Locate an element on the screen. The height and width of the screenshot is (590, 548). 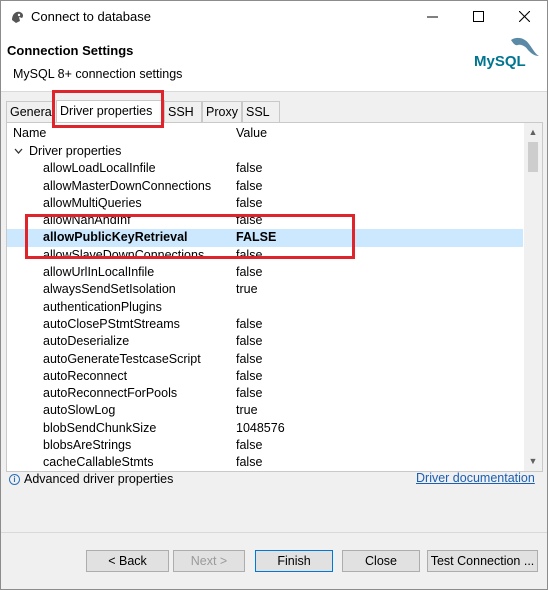
footer-divider is located at coordinates (274, 532).